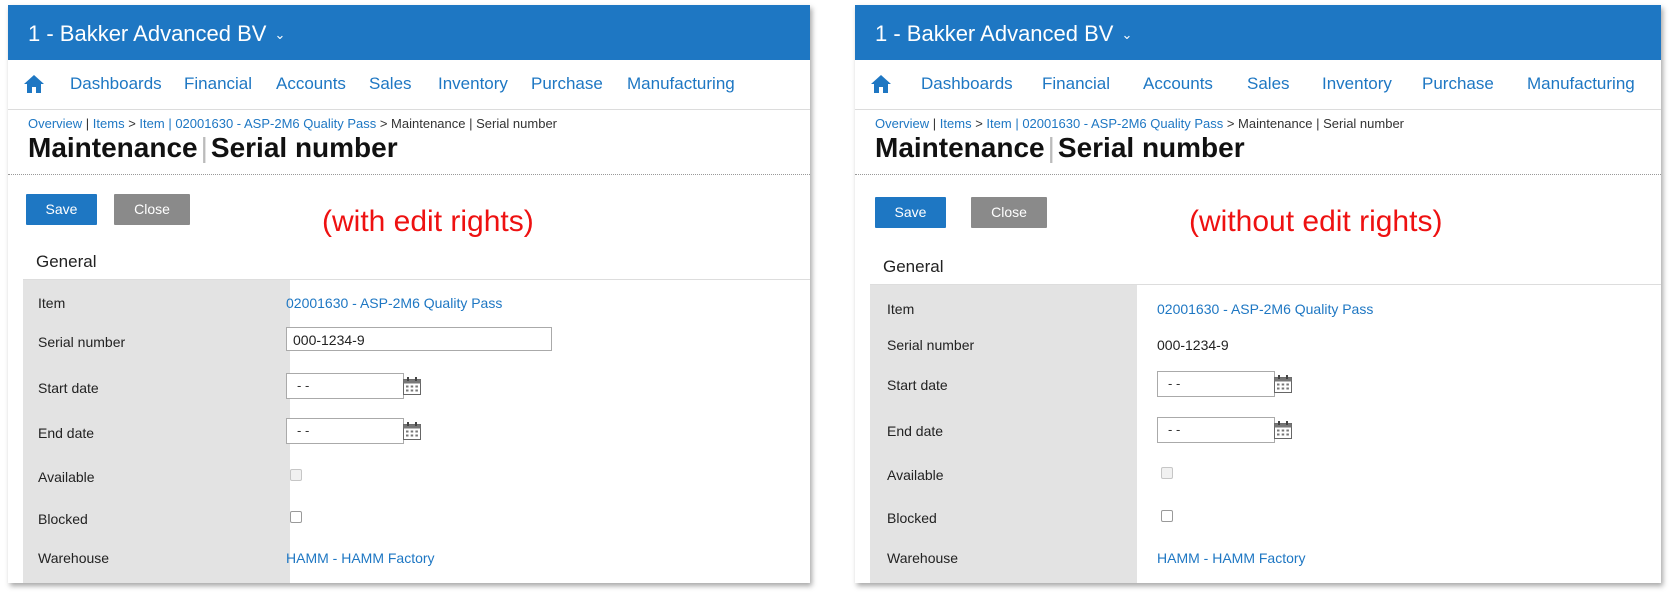  What do you see at coordinates (1193, 345) in the screenshot?
I see `serial-number-value: 000-1234-9` at bounding box center [1193, 345].